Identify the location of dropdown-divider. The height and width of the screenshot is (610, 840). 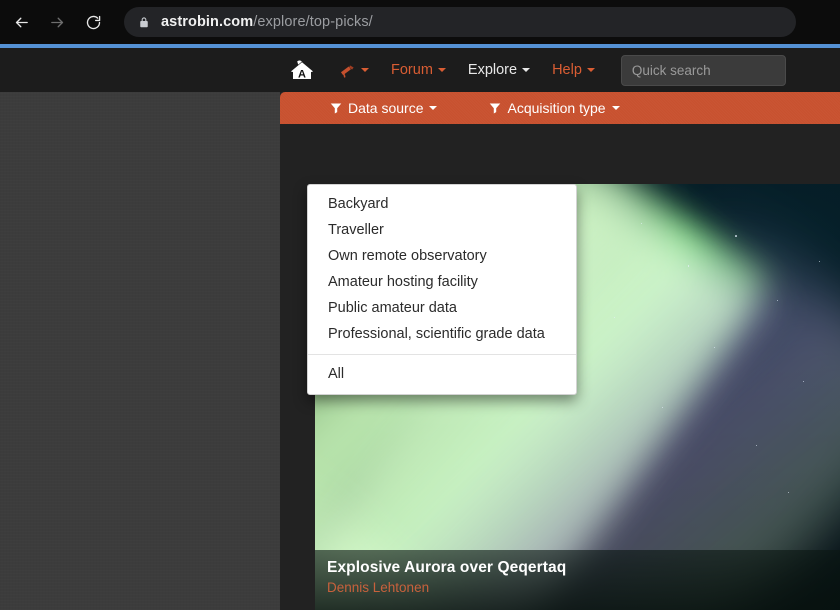
(442, 354).